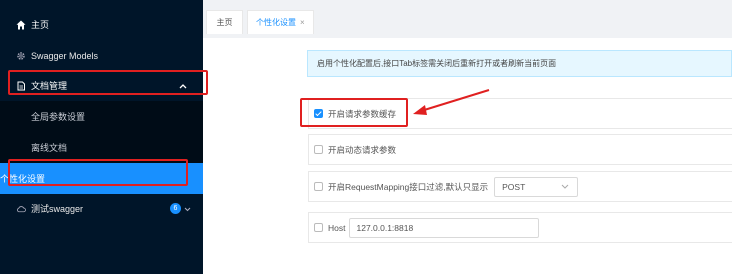 This screenshot has width=732, height=274. Describe the element at coordinates (40, 25) in the screenshot. I see `sidebar-item-label: 主页` at that location.